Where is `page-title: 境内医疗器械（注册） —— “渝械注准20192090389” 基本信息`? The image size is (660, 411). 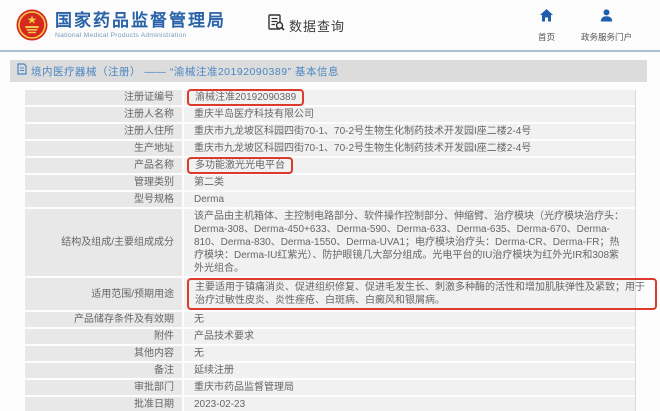 page-title: 境内医疗器械（注册） —— “渝械注准20192090389” 基本信息 is located at coordinates (185, 71).